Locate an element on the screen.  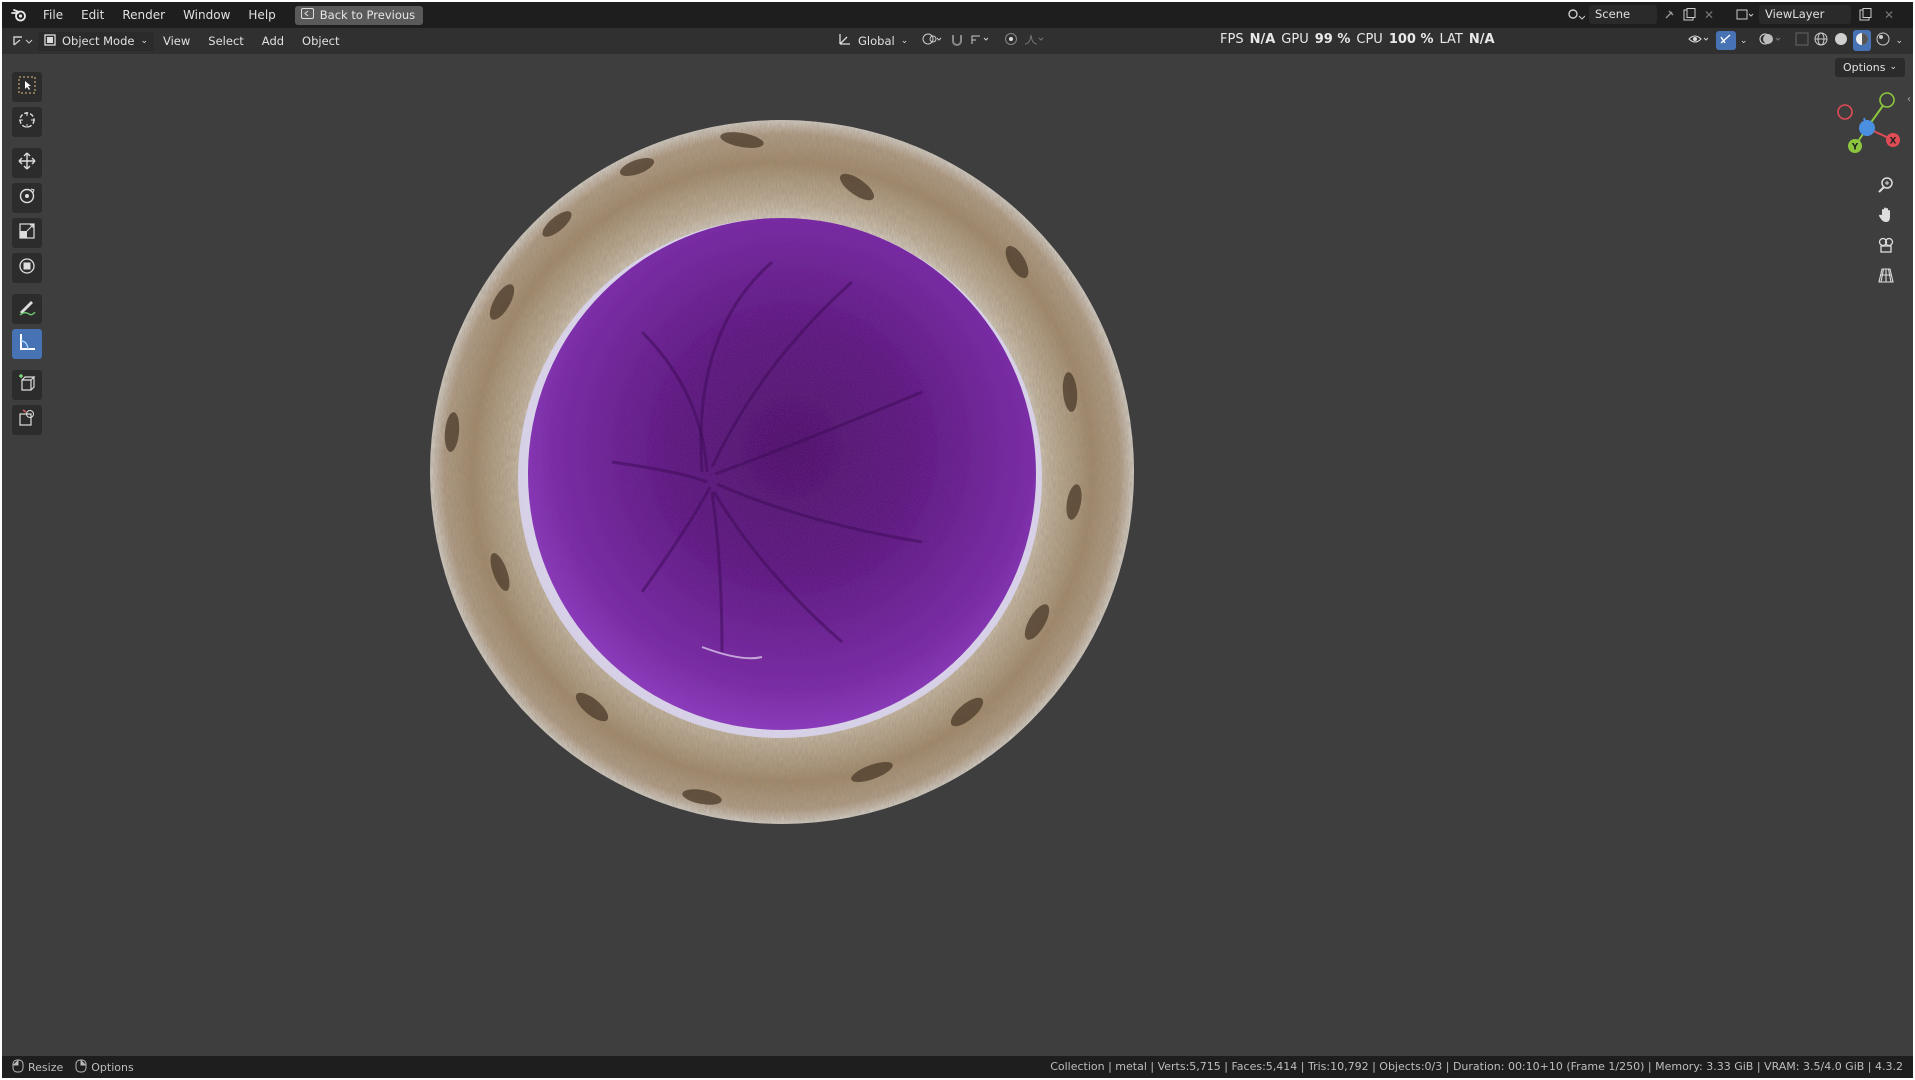
measure-tool is located at coordinates (27, 344).